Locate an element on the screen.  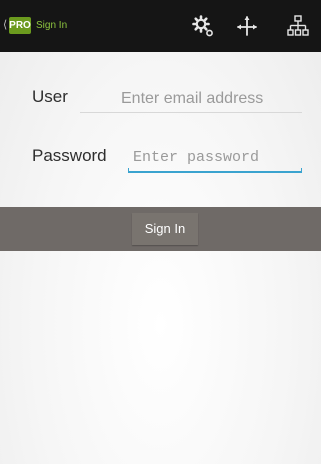
password-input-focus-underline is located at coordinates (215, 170).